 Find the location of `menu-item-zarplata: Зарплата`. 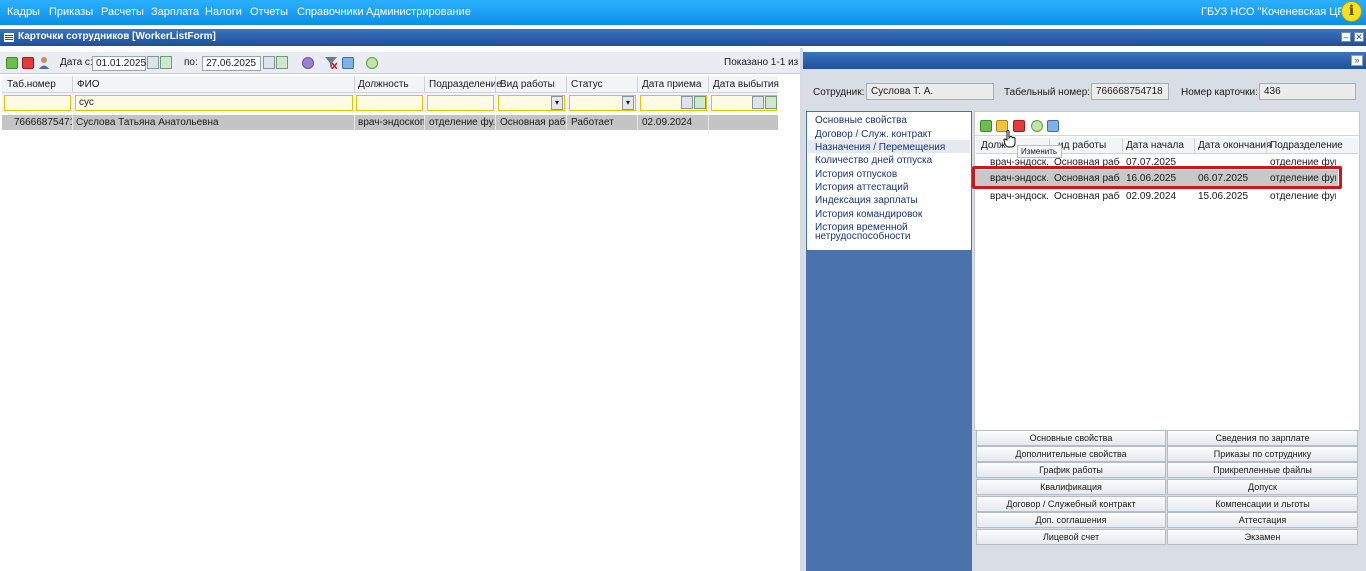

menu-item-zarplata: Зарплата is located at coordinates (175, 12).